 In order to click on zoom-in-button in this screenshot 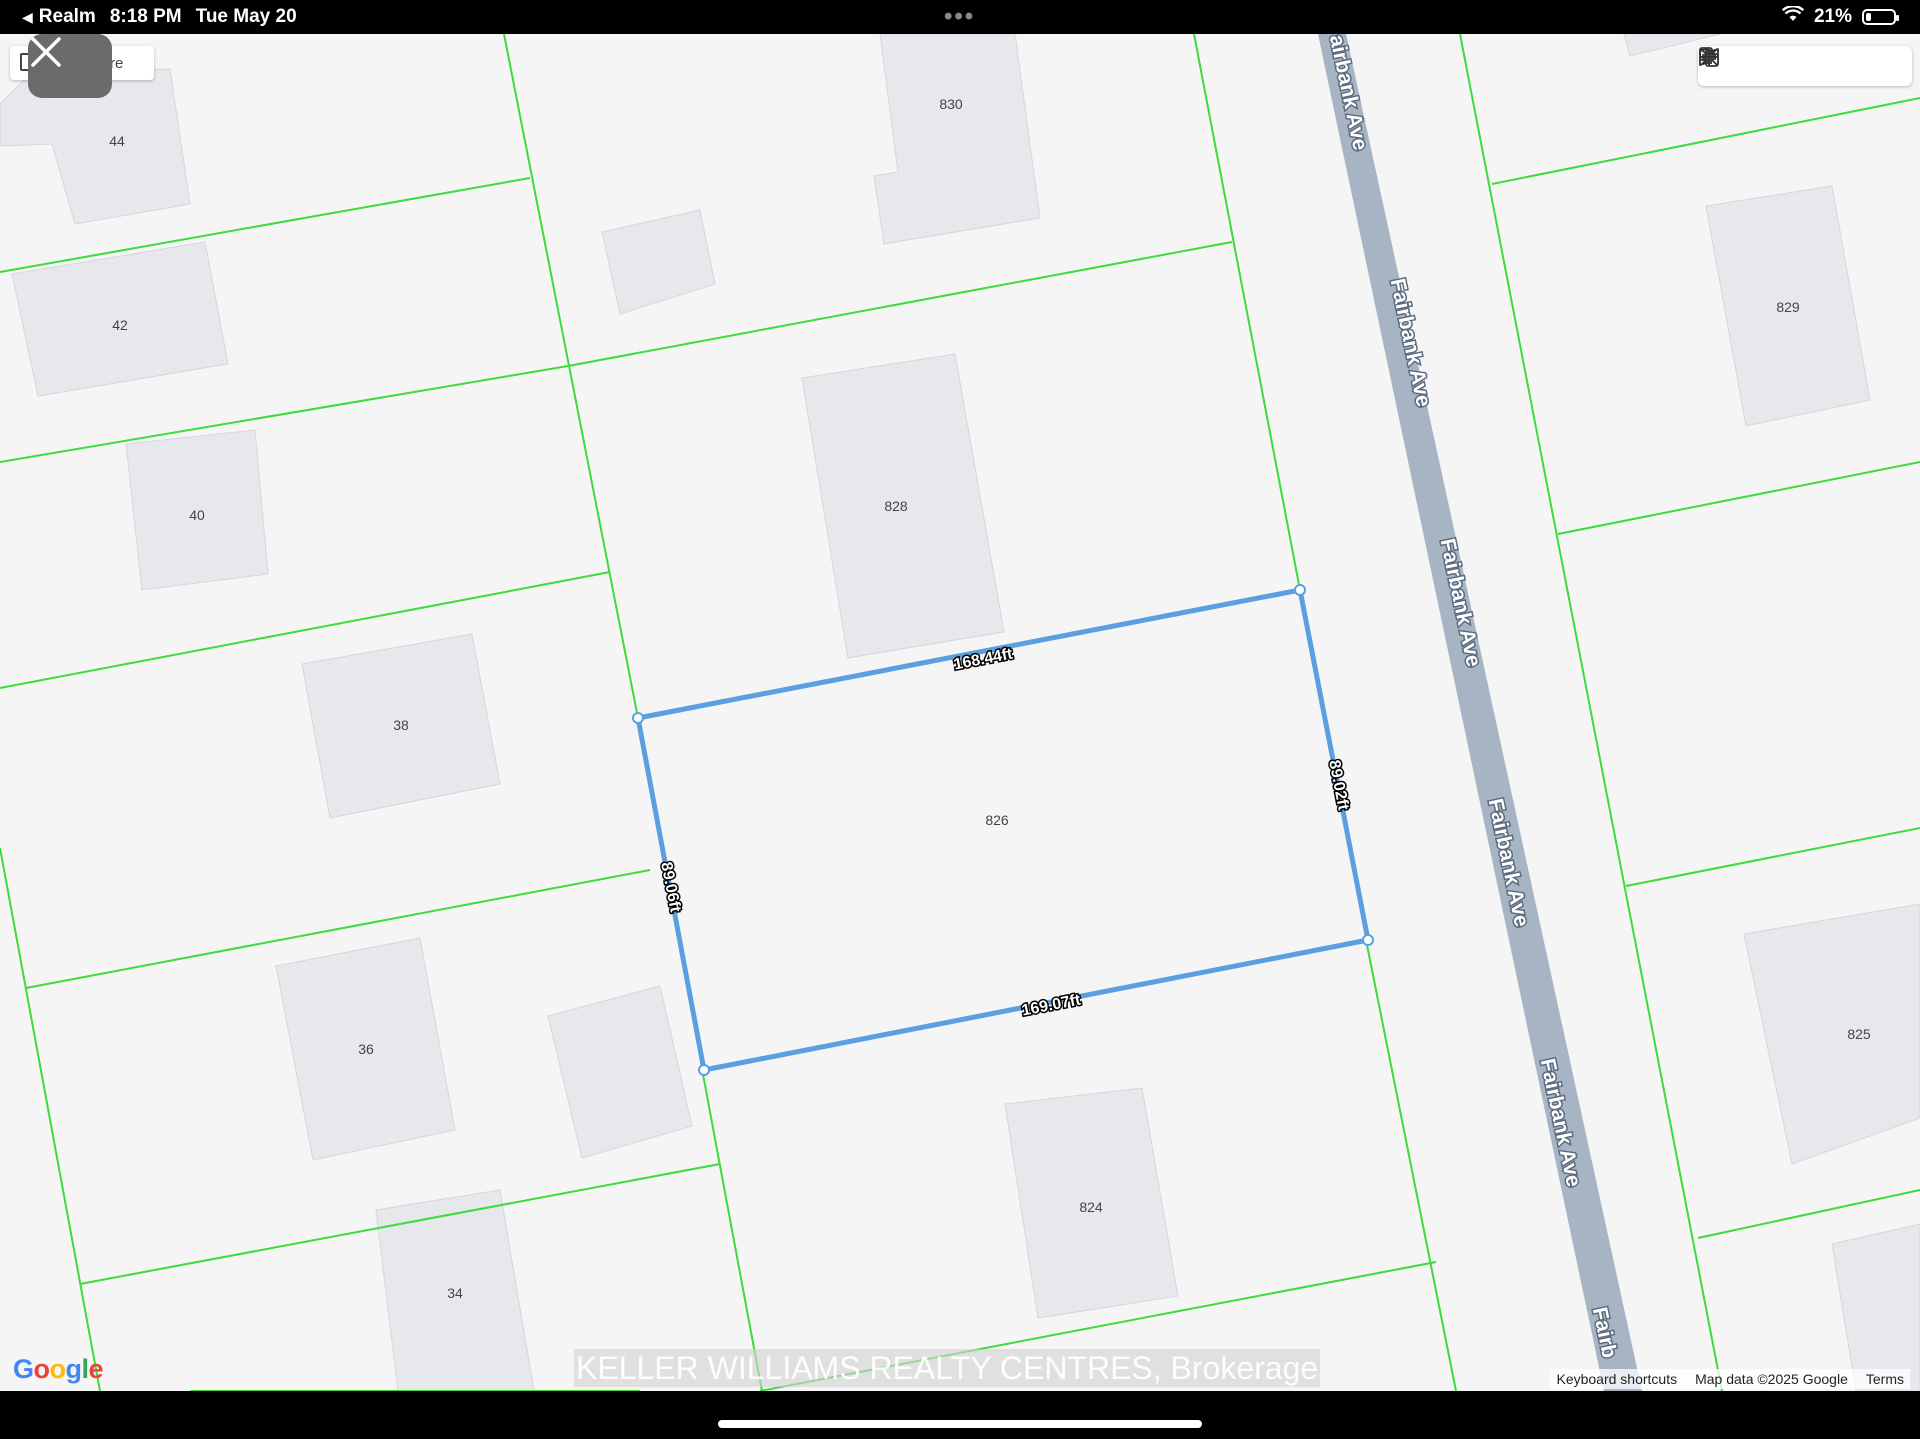, I will do `click(1762, 66)`.